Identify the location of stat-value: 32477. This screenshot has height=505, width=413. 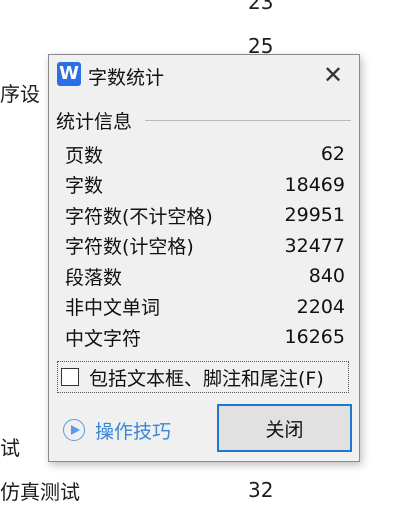
(314, 245).